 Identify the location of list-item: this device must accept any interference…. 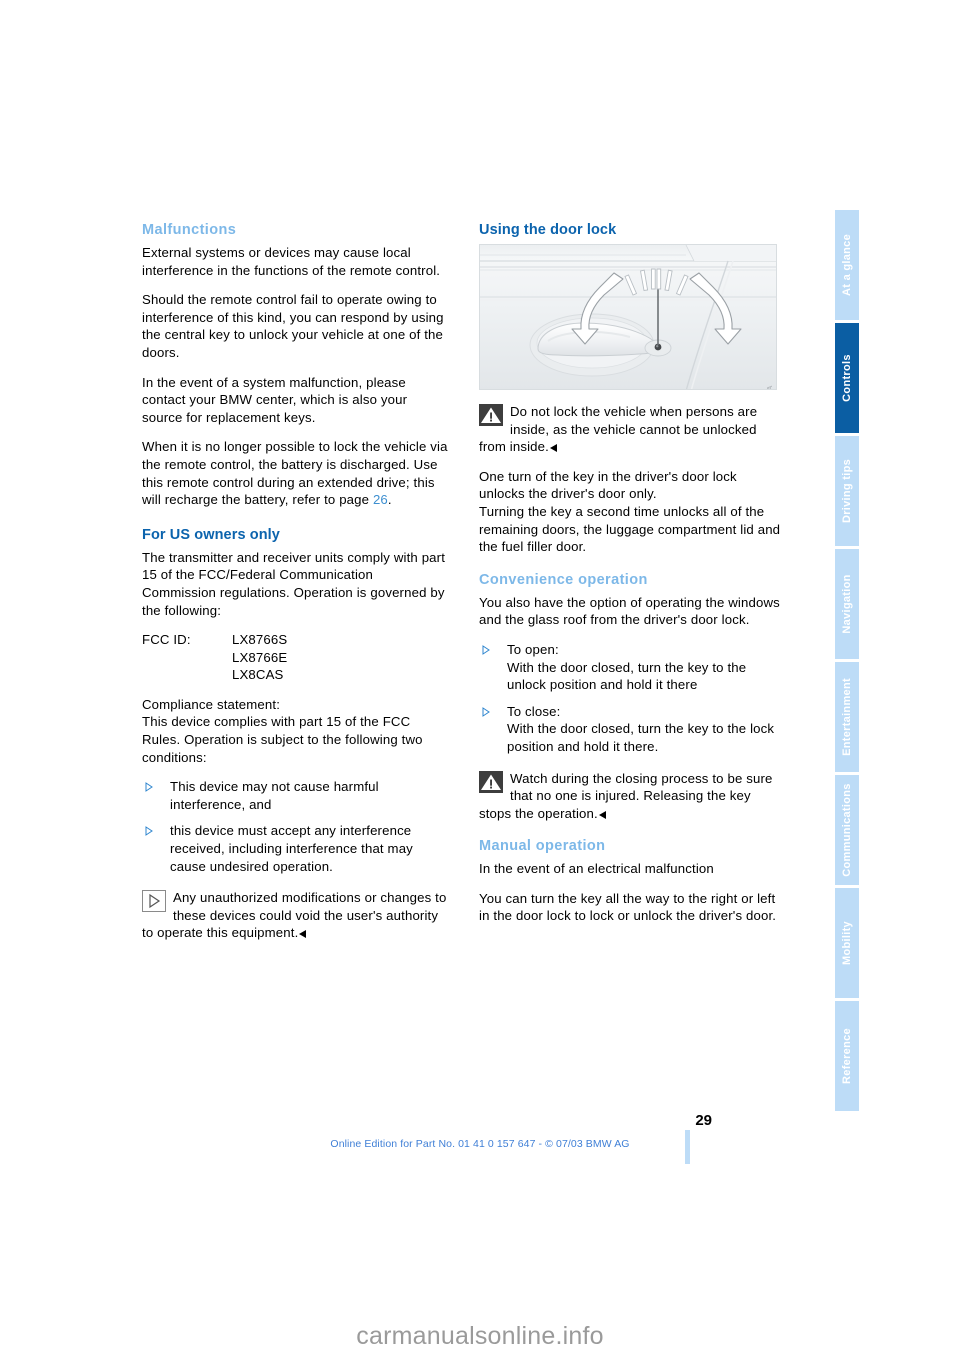
(295, 848).